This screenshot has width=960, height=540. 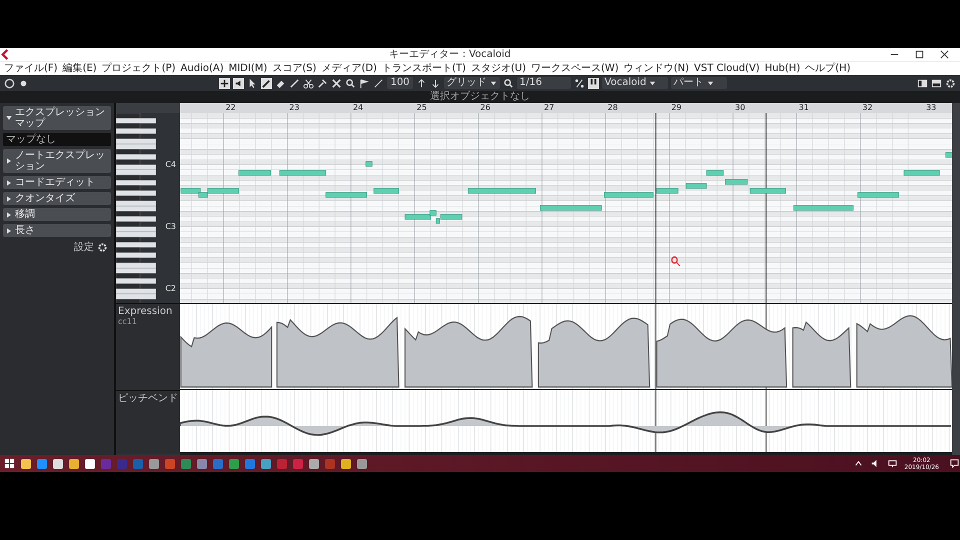 What do you see at coordinates (782, 68) in the screenshot?
I see `menu-item: Hub(H)` at bounding box center [782, 68].